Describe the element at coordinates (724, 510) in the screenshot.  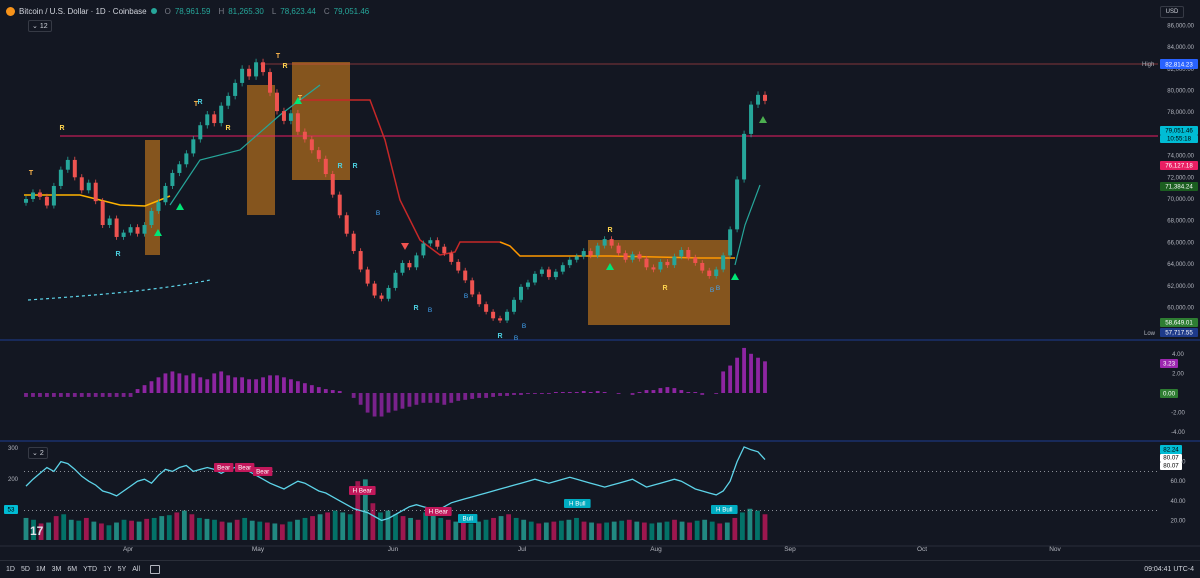
I see `divergence-tag: H Bull` at that location.